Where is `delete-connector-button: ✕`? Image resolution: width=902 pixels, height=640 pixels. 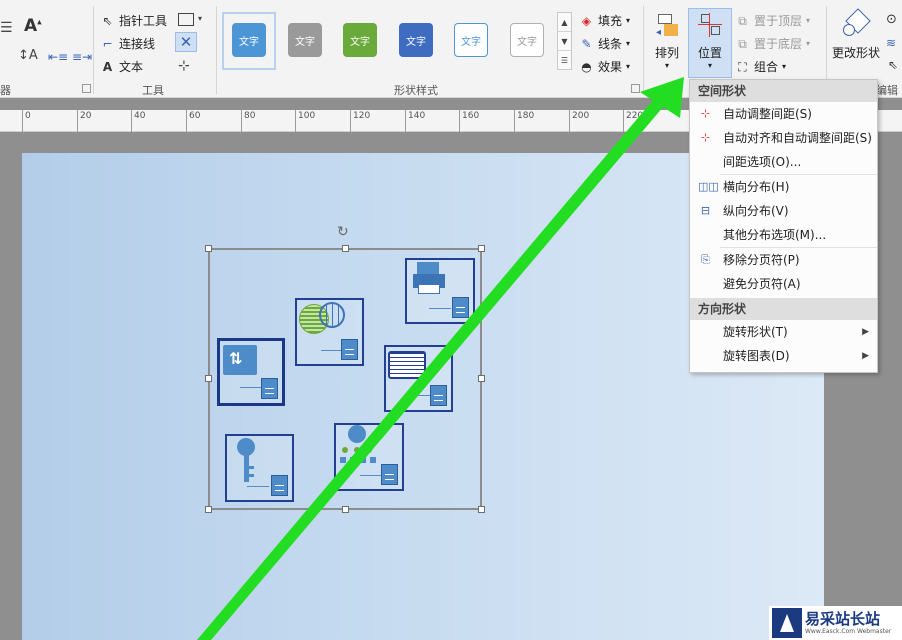 delete-connector-button: ✕ is located at coordinates (186, 42).